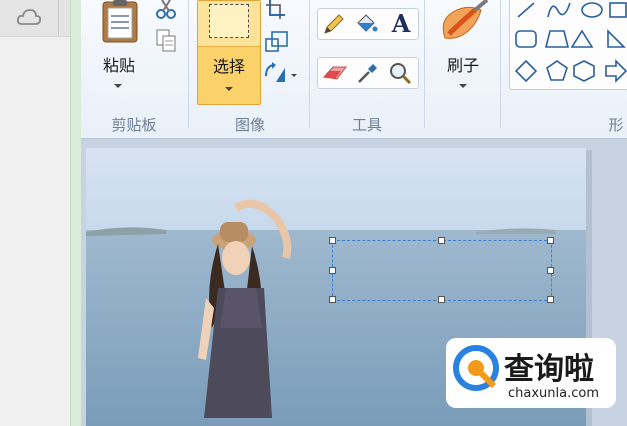 This screenshot has width=627, height=426. Describe the element at coordinates (118, 65) in the screenshot. I see `paste-label: 粘贴` at that location.